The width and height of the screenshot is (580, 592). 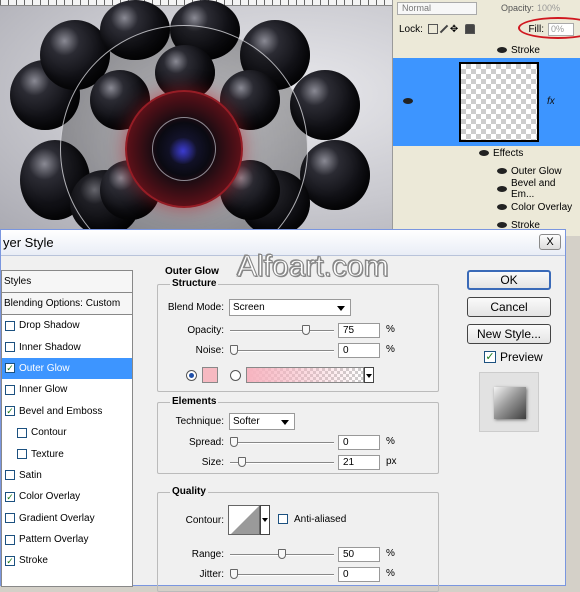 What do you see at coordinates (359, 574) in the screenshot?
I see `jitter-input: 0` at bounding box center [359, 574].